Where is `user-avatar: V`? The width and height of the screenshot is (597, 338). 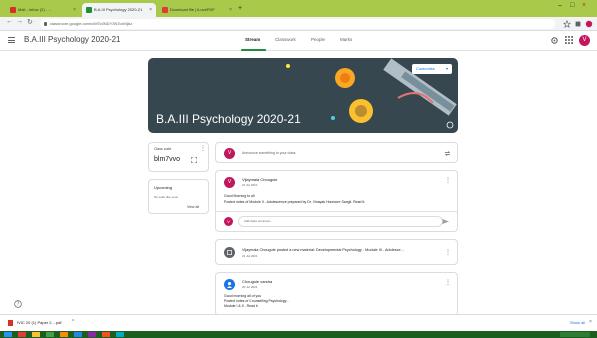 user-avatar: V is located at coordinates (229, 153).